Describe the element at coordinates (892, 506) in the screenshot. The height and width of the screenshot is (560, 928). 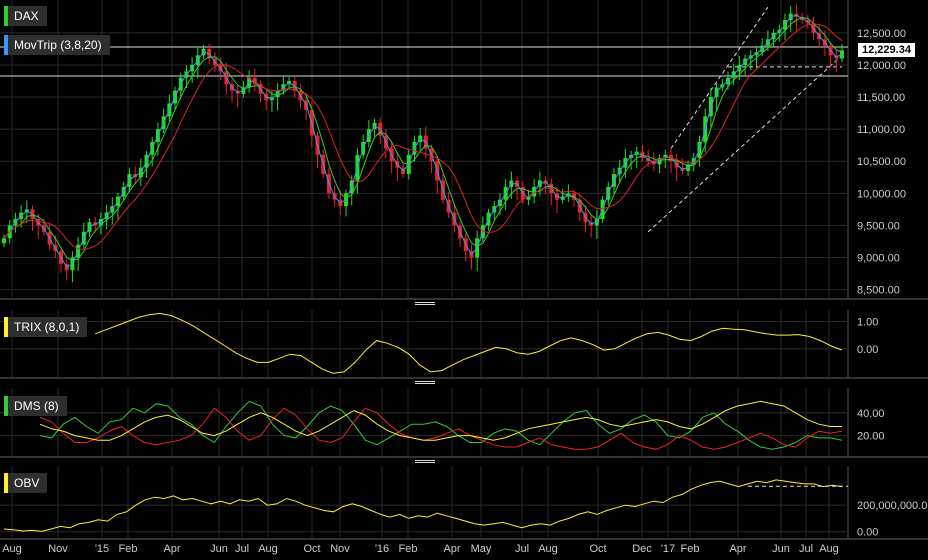
I see `obv-y-tick-label: 200,000,000.0` at that location.